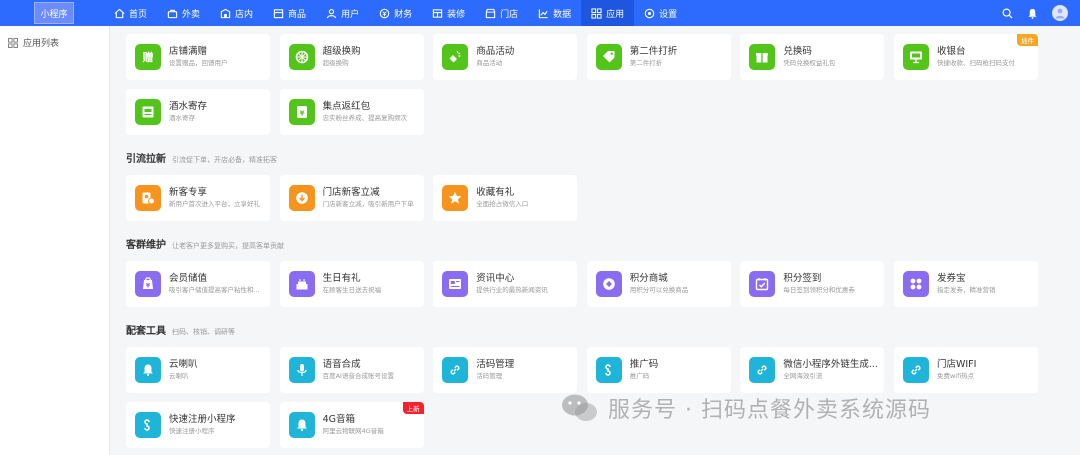  Describe the element at coordinates (198, 57) in the screenshot. I see `app-card: 赠 店铺满赠 设置赠品，回馈用户` at that location.